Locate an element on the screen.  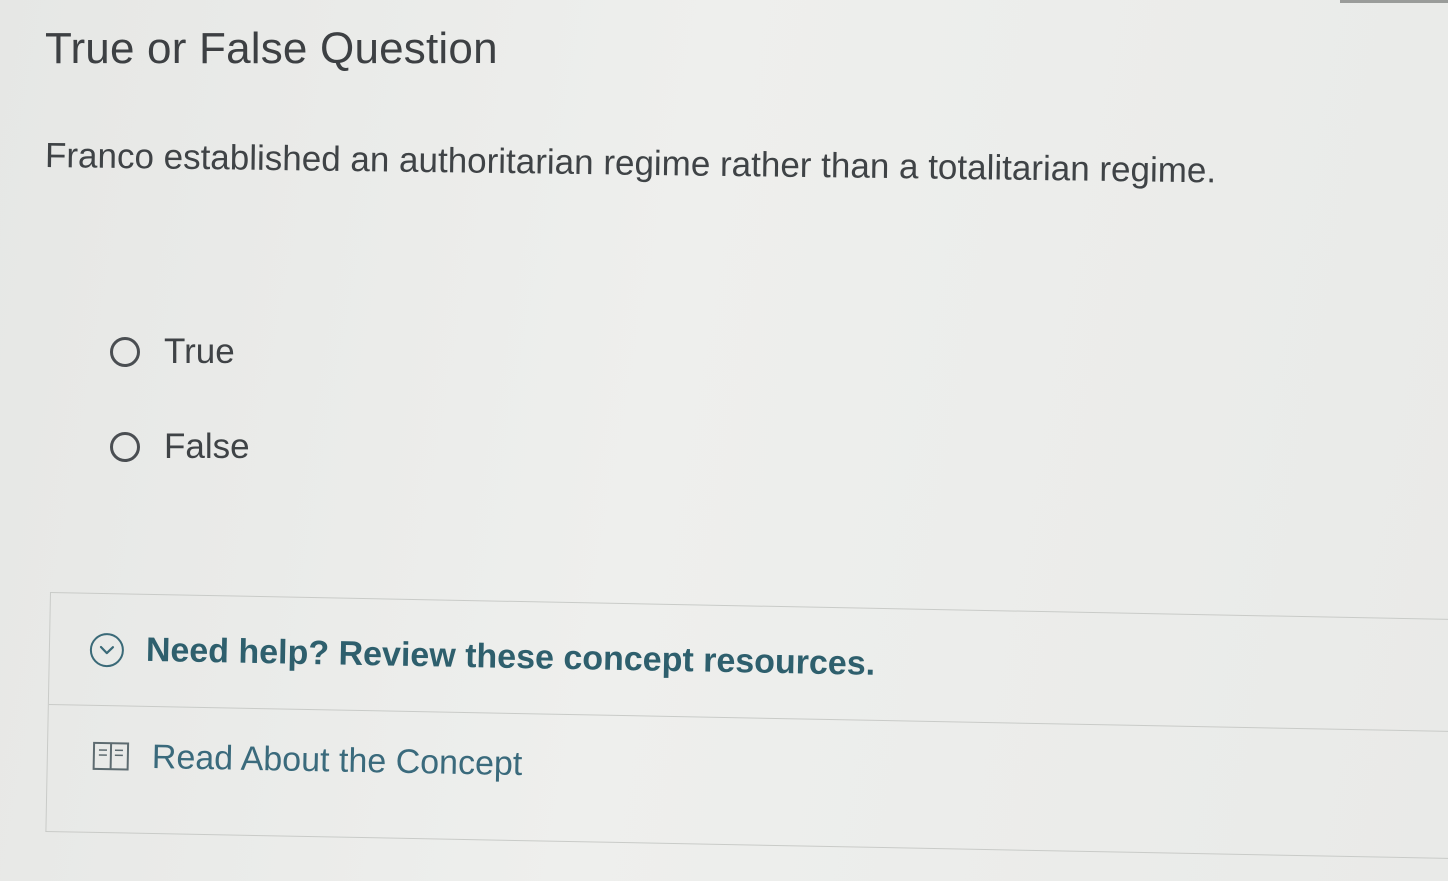
answer-options: True False is located at coordinates (180, 423).